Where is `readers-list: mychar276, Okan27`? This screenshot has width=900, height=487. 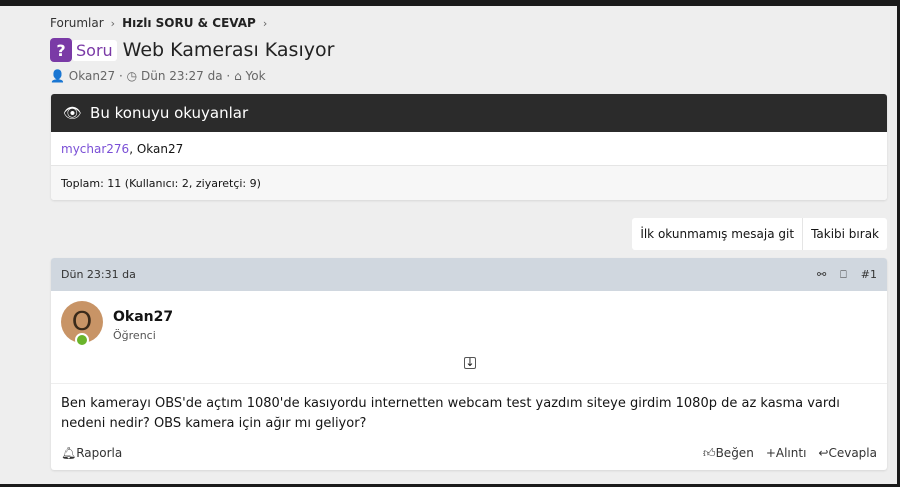
readers-list: mychar276, Okan27 is located at coordinates (469, 149).